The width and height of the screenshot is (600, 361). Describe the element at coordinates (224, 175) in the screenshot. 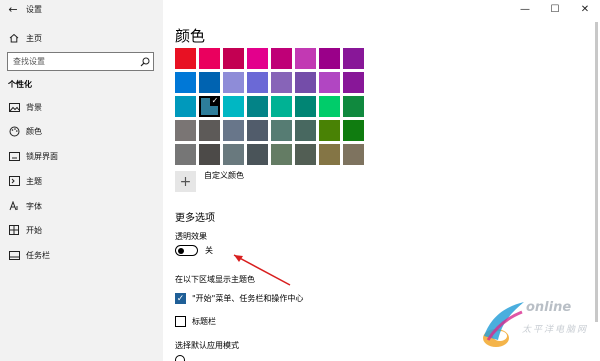

I see `custom-color-label: 自定义颜色` at that location.